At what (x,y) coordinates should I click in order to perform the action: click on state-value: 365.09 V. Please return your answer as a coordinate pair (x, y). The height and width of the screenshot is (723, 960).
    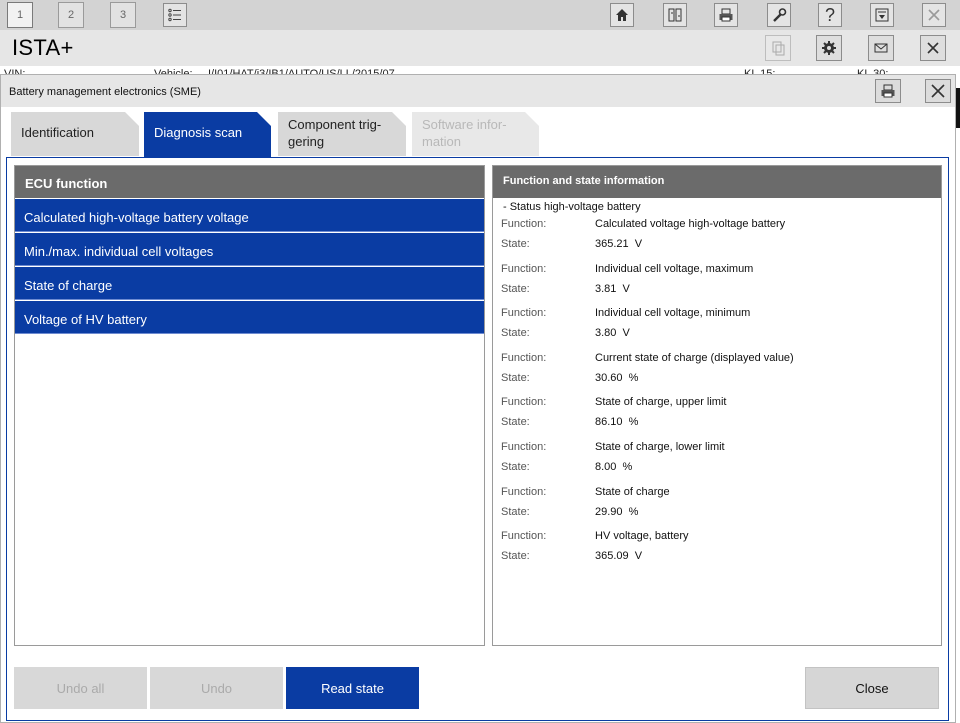
    Looking at the image, I should click on (619, 556).